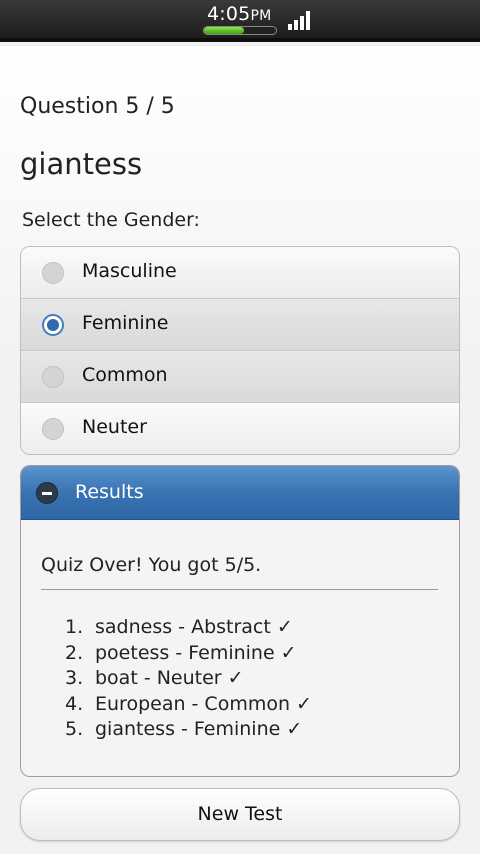 This screenshot has height=854, width=480. I want to click on option-label: Feminine, so click(125, 323).